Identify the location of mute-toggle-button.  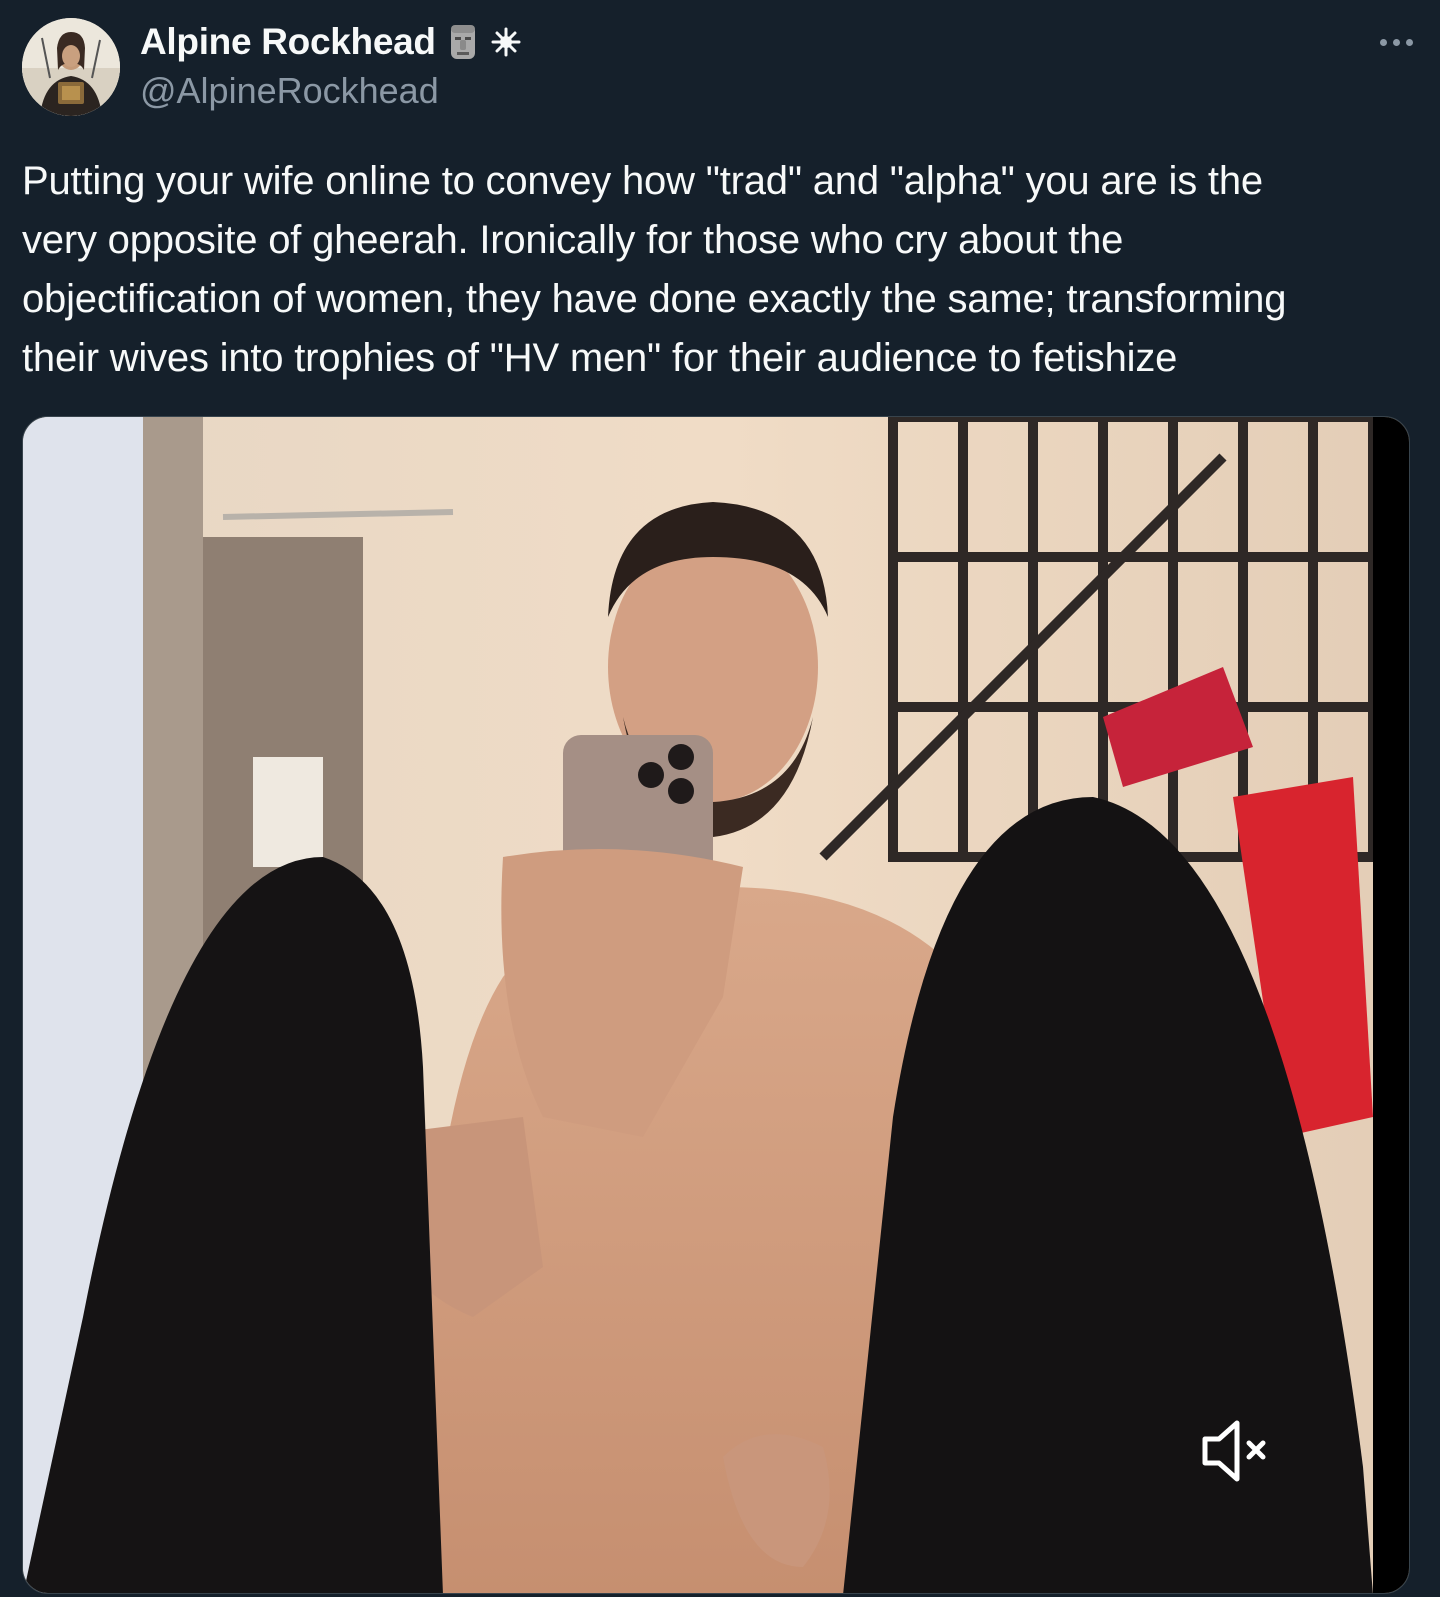
(1238, 1451).